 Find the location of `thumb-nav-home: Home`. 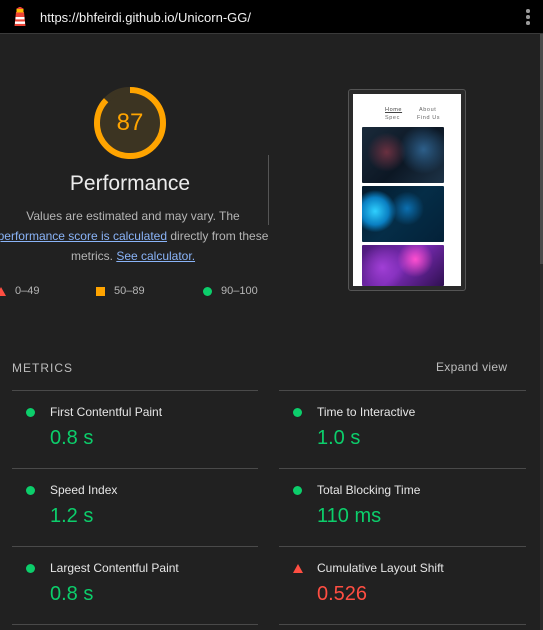

thumb-nav-home: Home is located at coordinates (394, 110).